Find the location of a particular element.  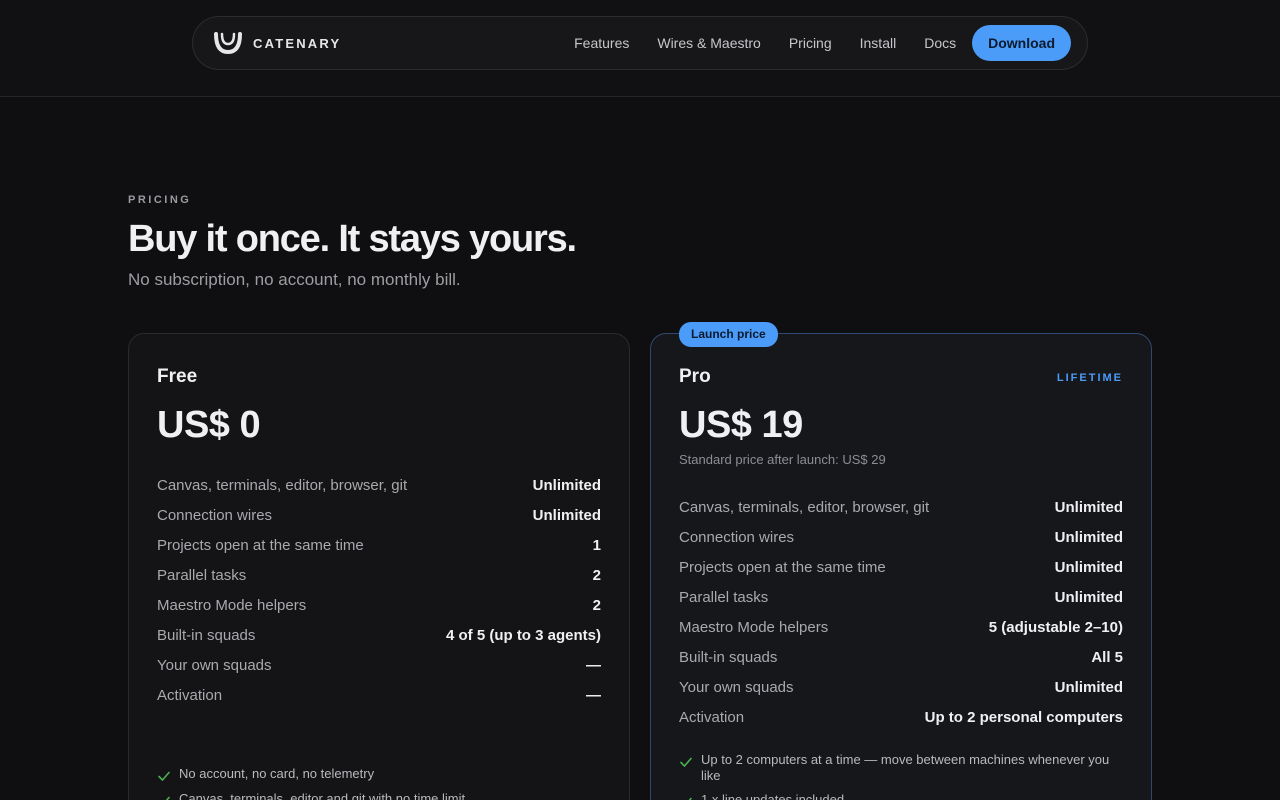

plan-name: Pro is located at coordinates (695, 376).